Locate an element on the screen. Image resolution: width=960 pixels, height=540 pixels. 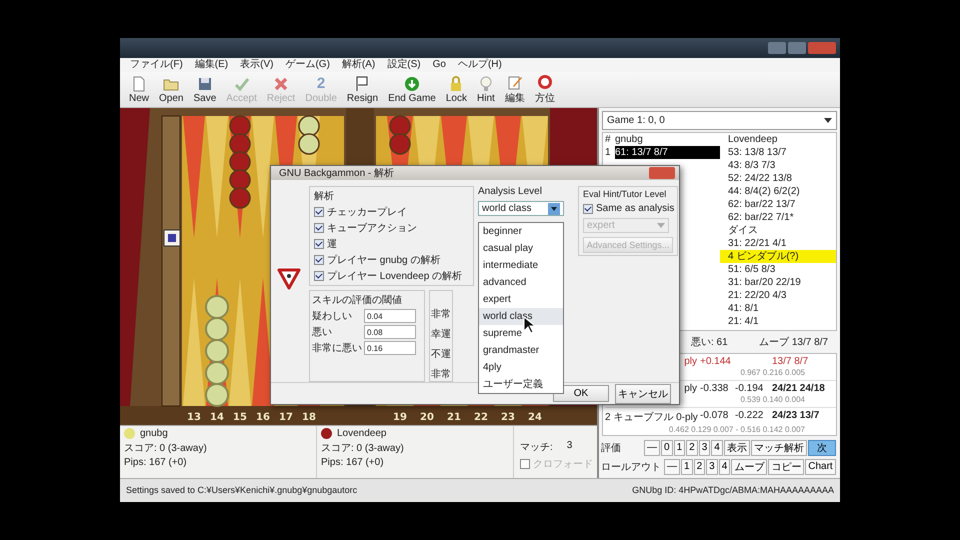
analysis-probabilities: 0.539 0.140 0.004 is located at coordinates (772, 399).